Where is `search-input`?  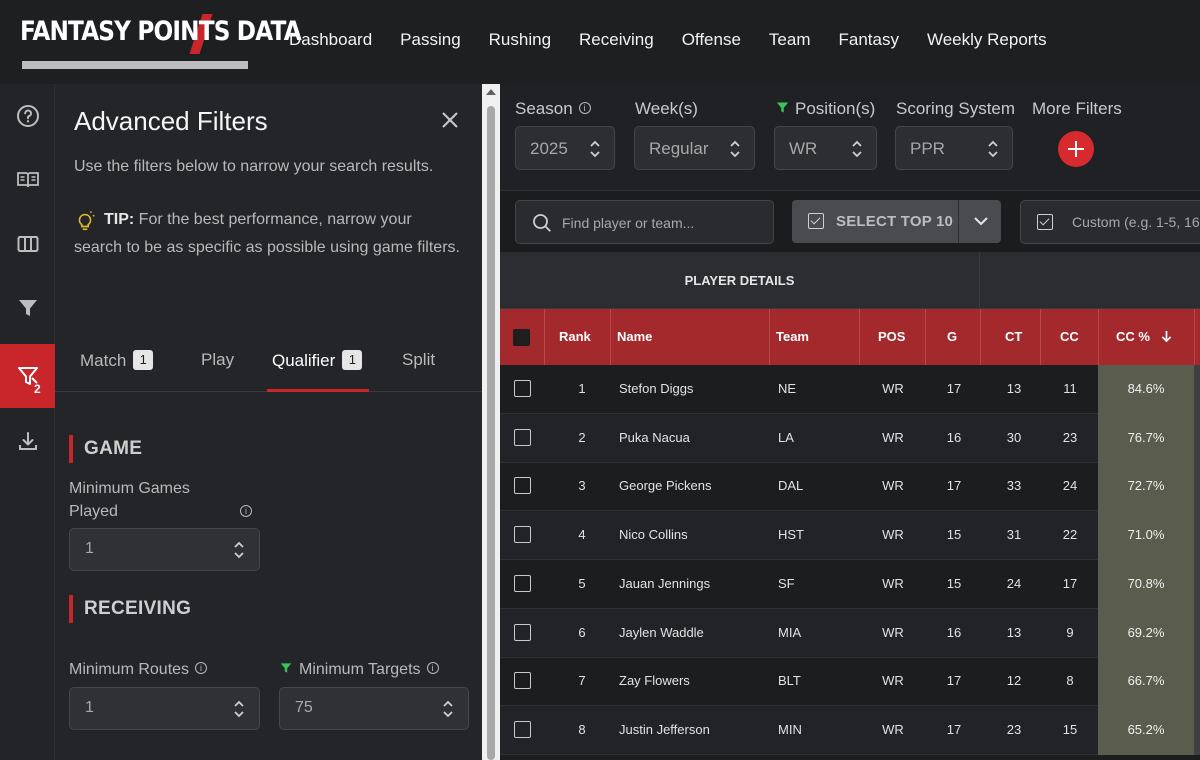 search-input is located at coordinates (662, 223).